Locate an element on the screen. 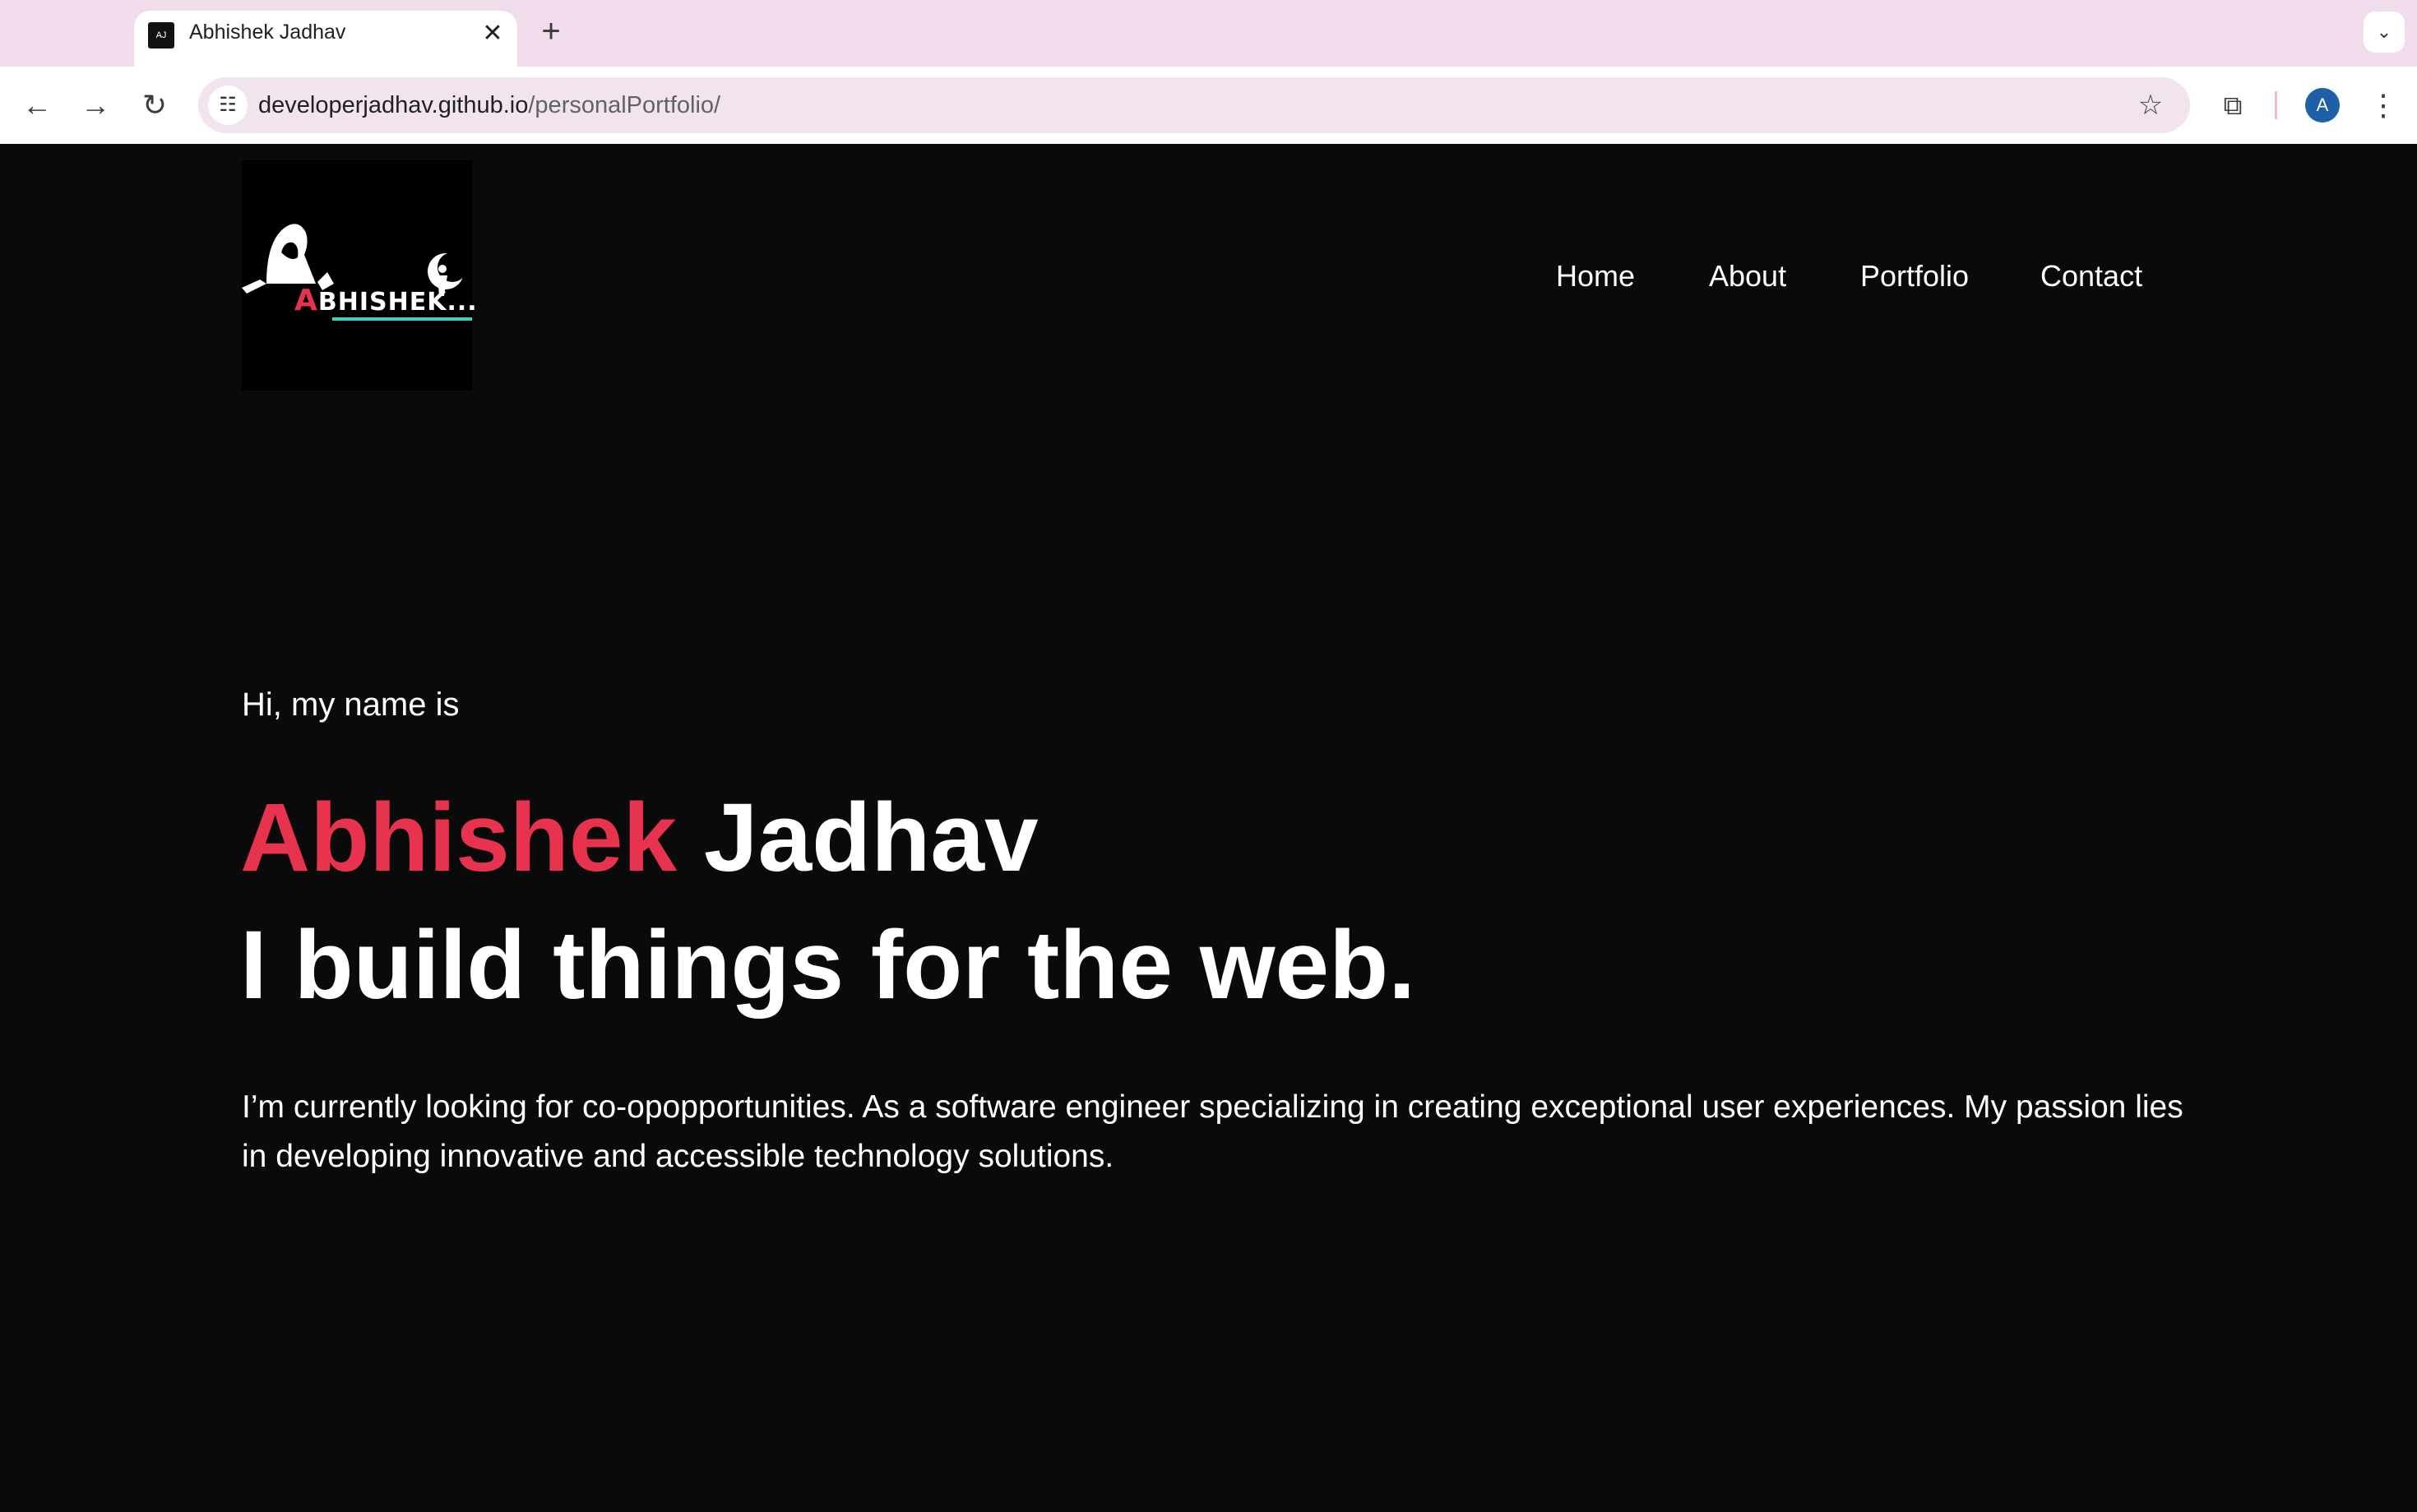 This screenshot has width=2417, height=1512. hero-last-name: Jadhav is located at coordinates (871, 838).